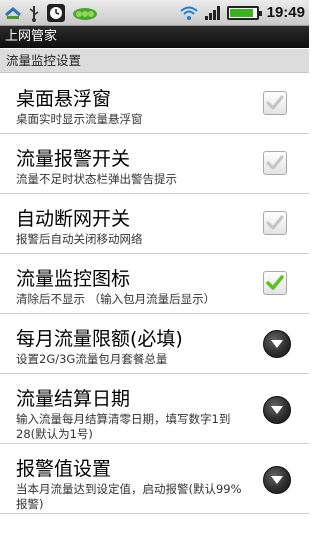  Describe the element at coordinates (34, 13) in the screenshot. I see `usb-icon` at that location.